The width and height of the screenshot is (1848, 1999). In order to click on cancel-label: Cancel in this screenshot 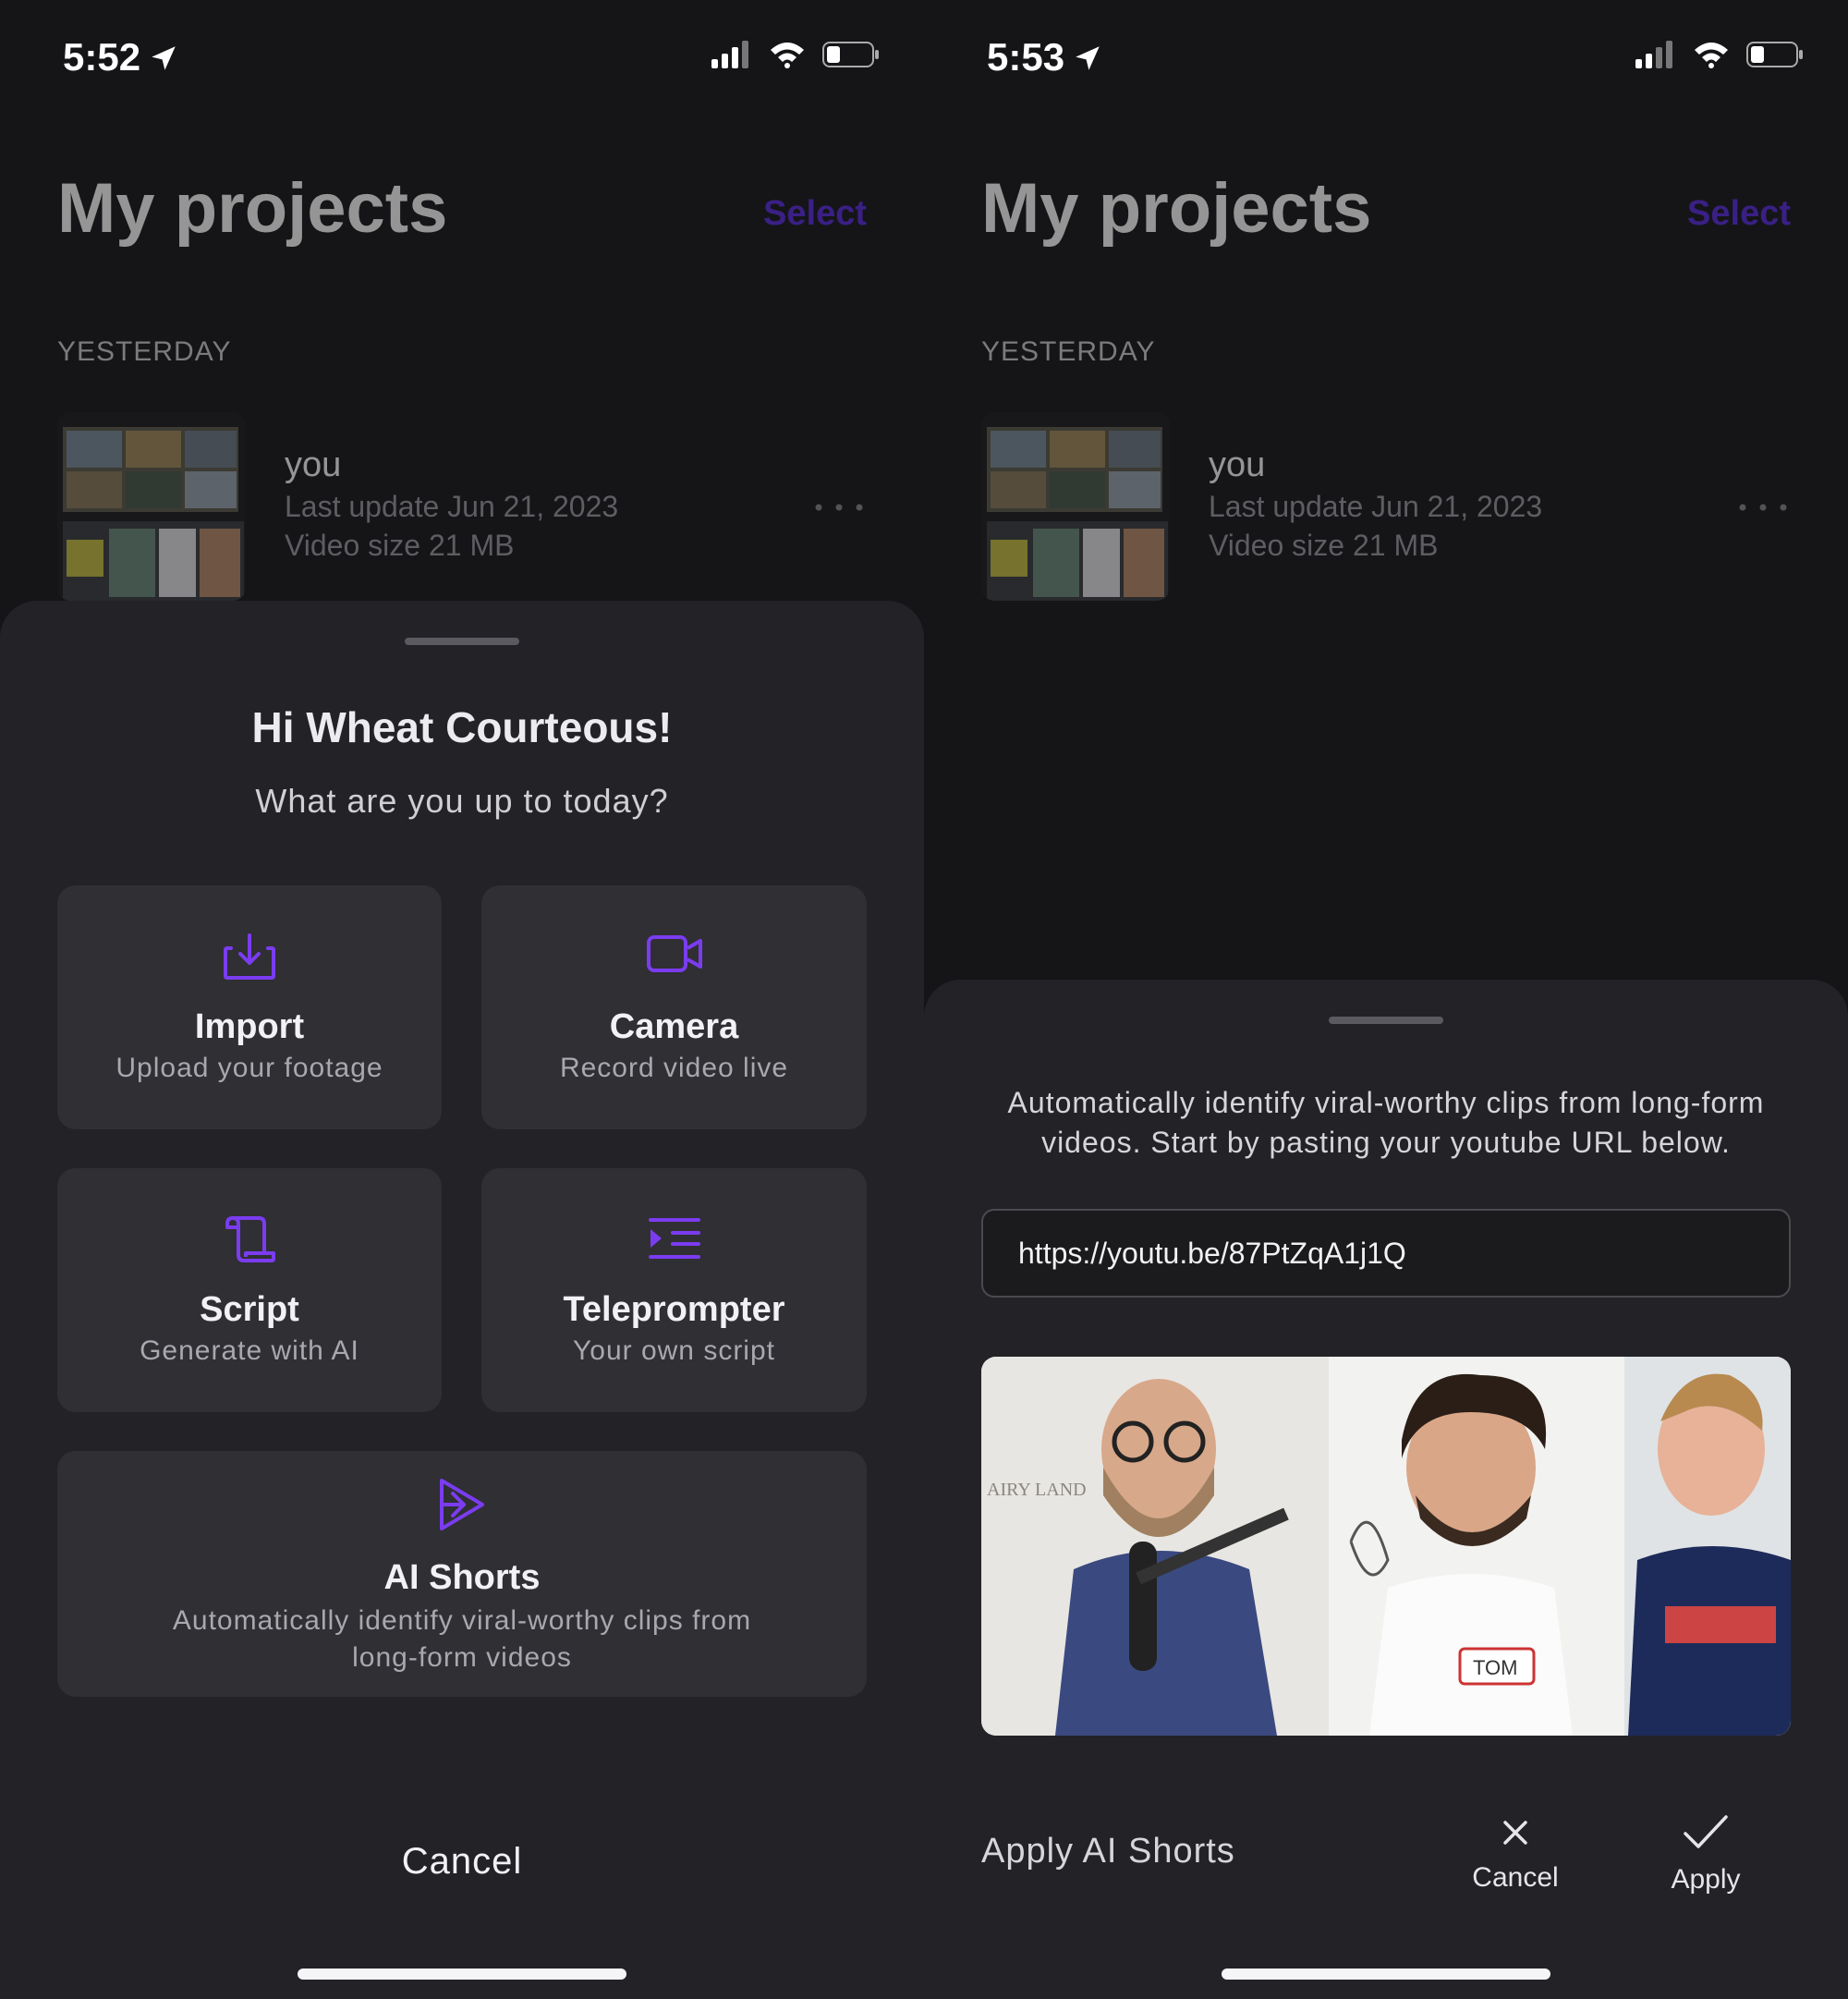, I will do `click(1516, 1877)`.